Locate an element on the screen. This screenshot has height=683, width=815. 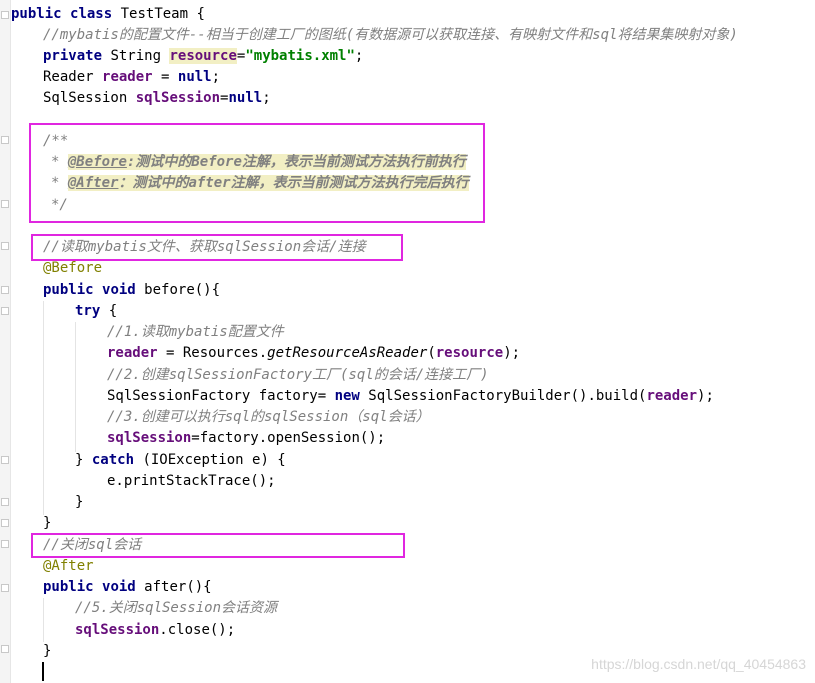
code-line-reader-decl: Reader reader = null; is located at coordinates (131, 77).